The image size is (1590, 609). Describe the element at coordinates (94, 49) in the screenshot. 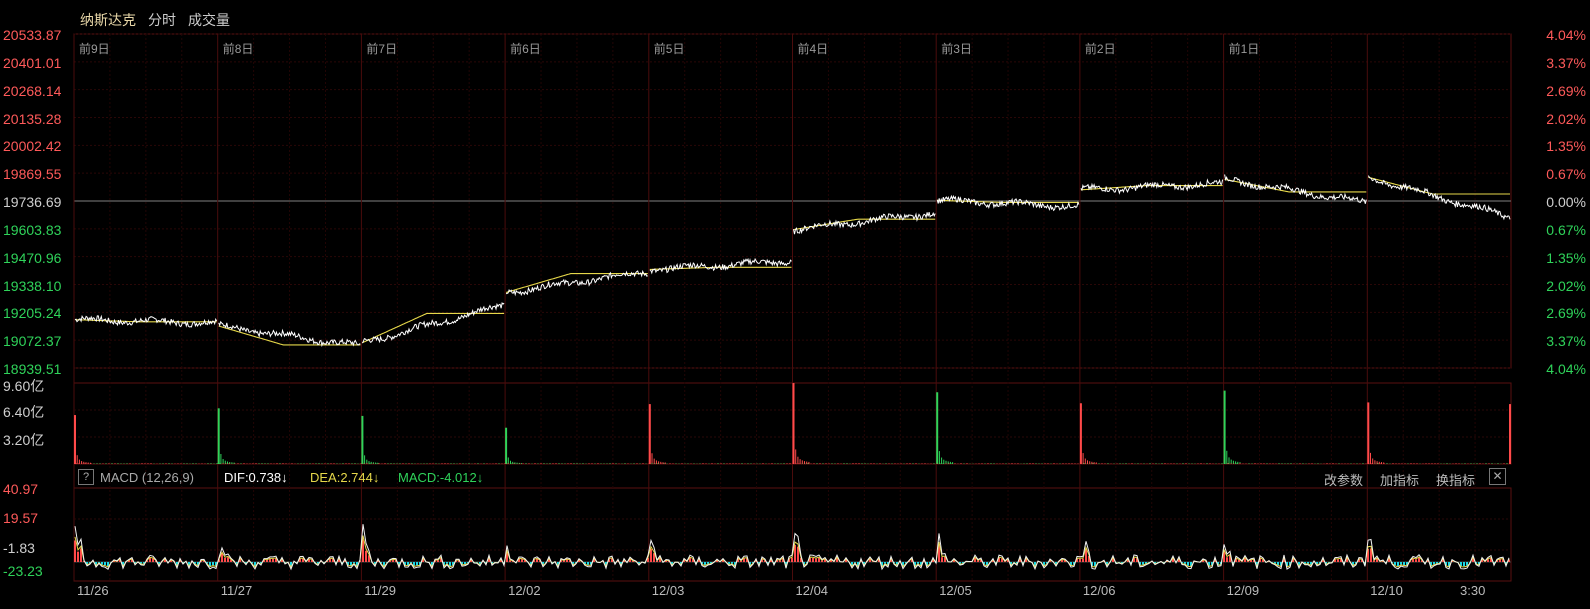

I see `day-label: 前9日` at that location.